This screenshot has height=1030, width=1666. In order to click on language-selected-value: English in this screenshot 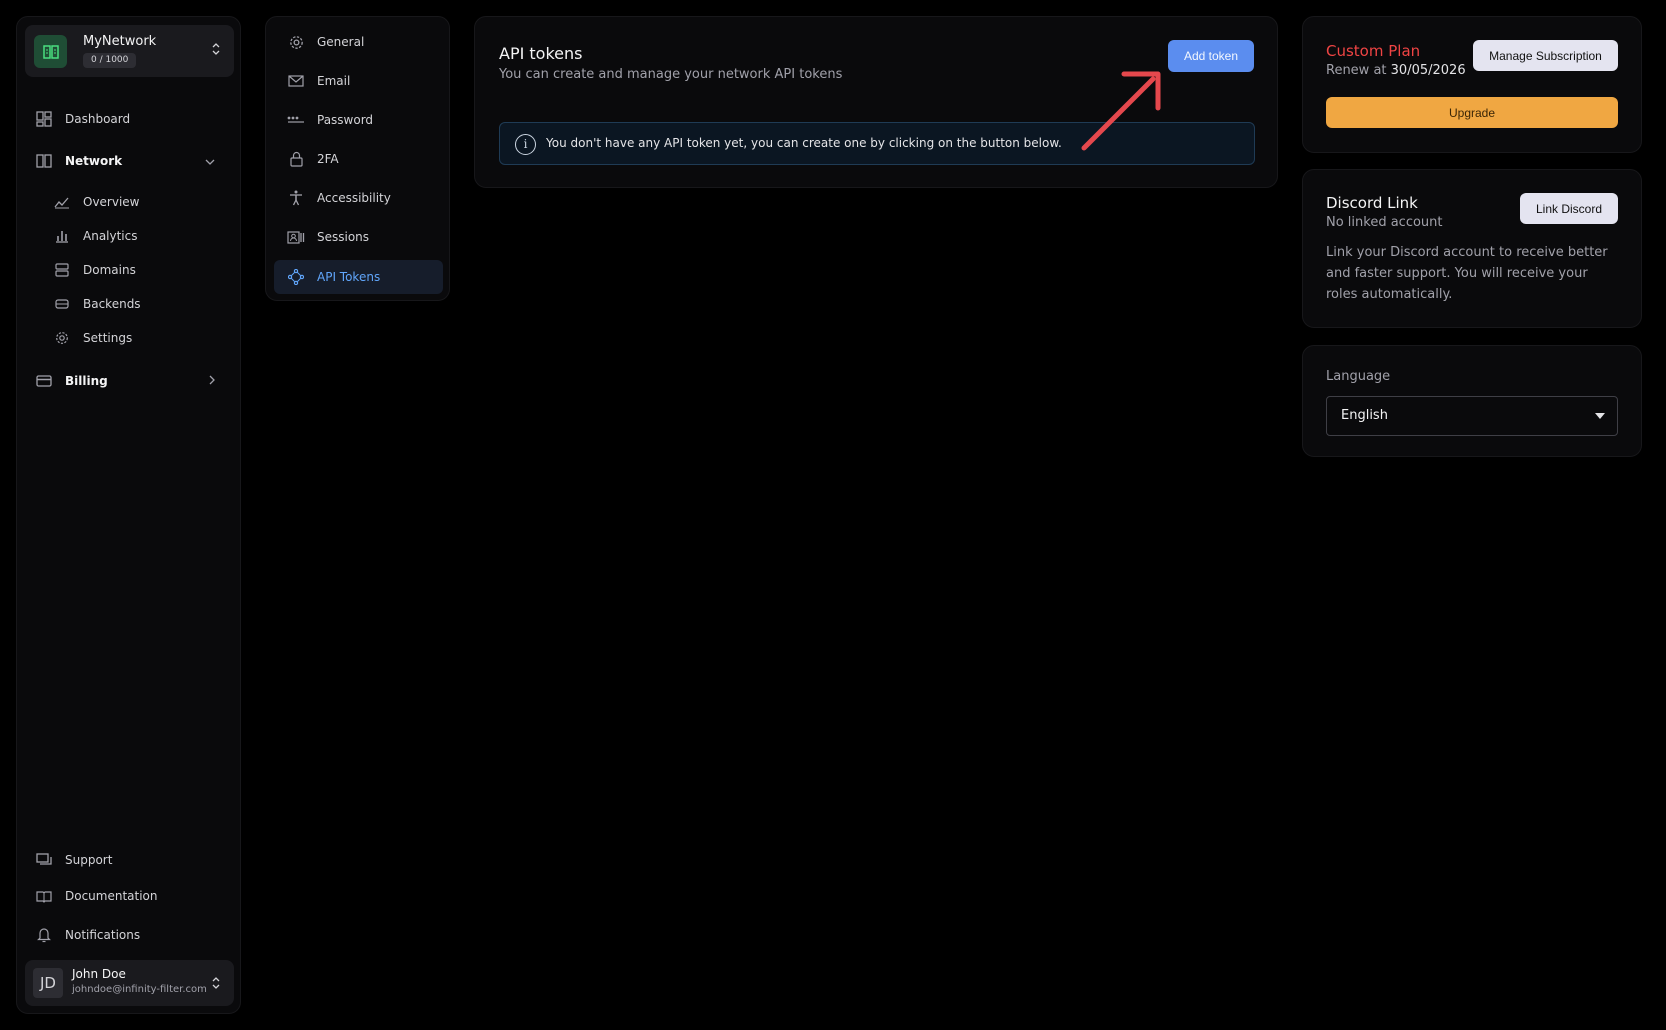, I will do `click(1364, 415)`.